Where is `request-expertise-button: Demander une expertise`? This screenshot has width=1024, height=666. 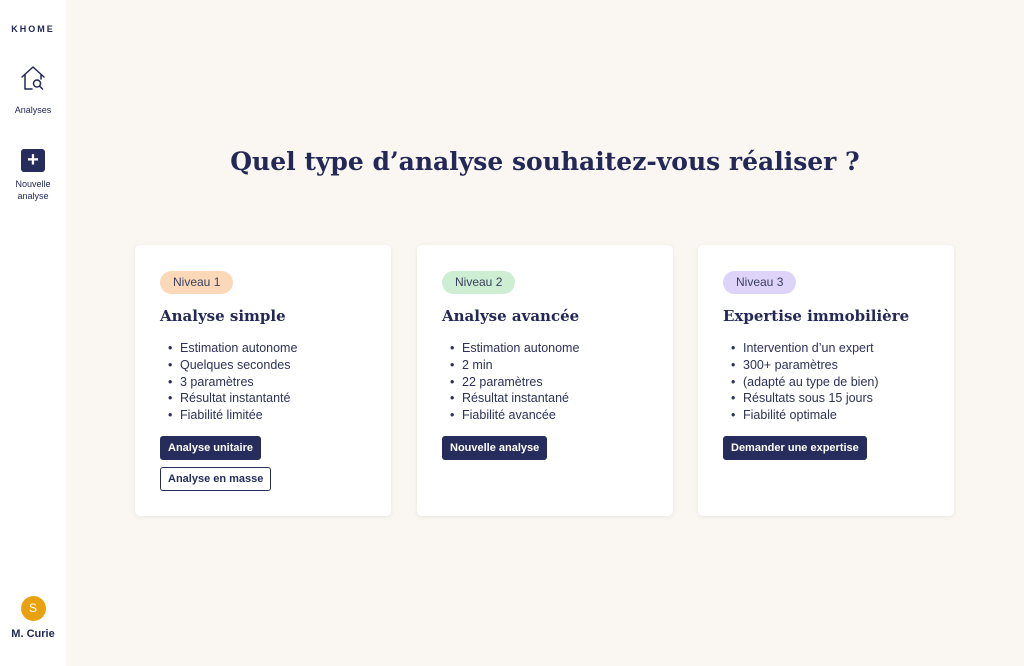 request-expertise-button: Demander une expertise is located at coordinates (795, 448).